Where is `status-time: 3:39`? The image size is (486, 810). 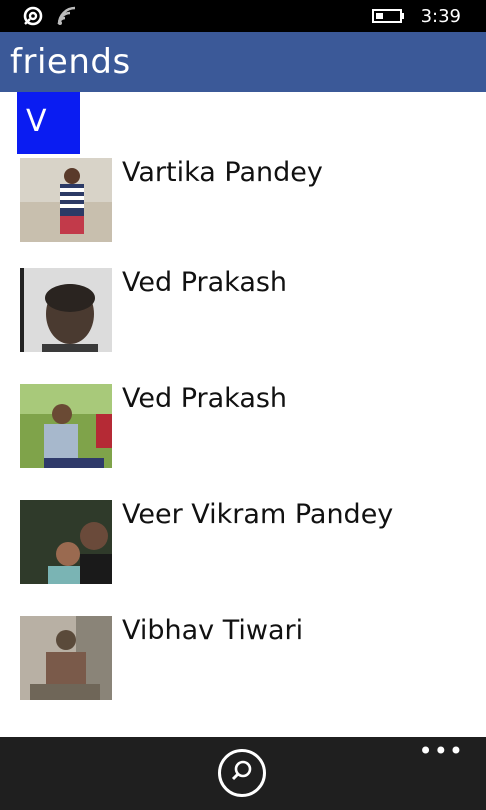
status-time: 3:39 is located at coordinates (440, 16).